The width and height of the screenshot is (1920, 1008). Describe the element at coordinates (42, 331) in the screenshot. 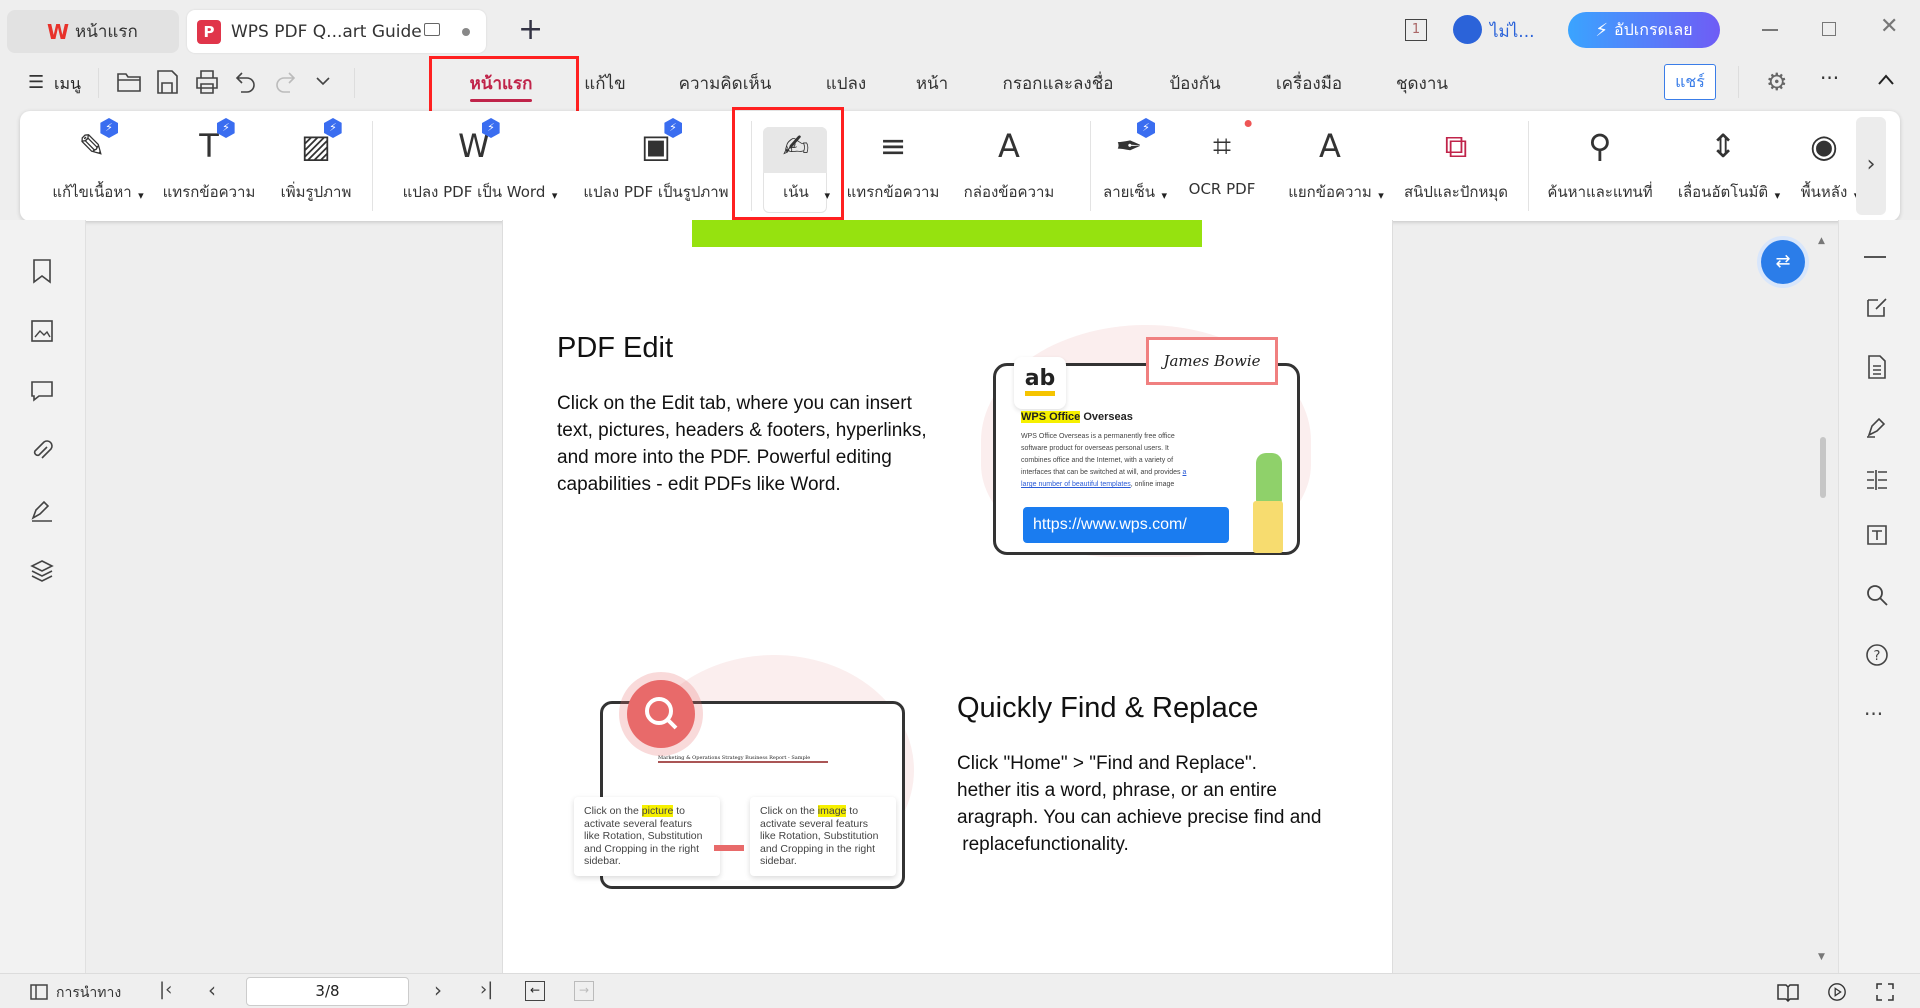

I see `thumbnails-icon` at that location.